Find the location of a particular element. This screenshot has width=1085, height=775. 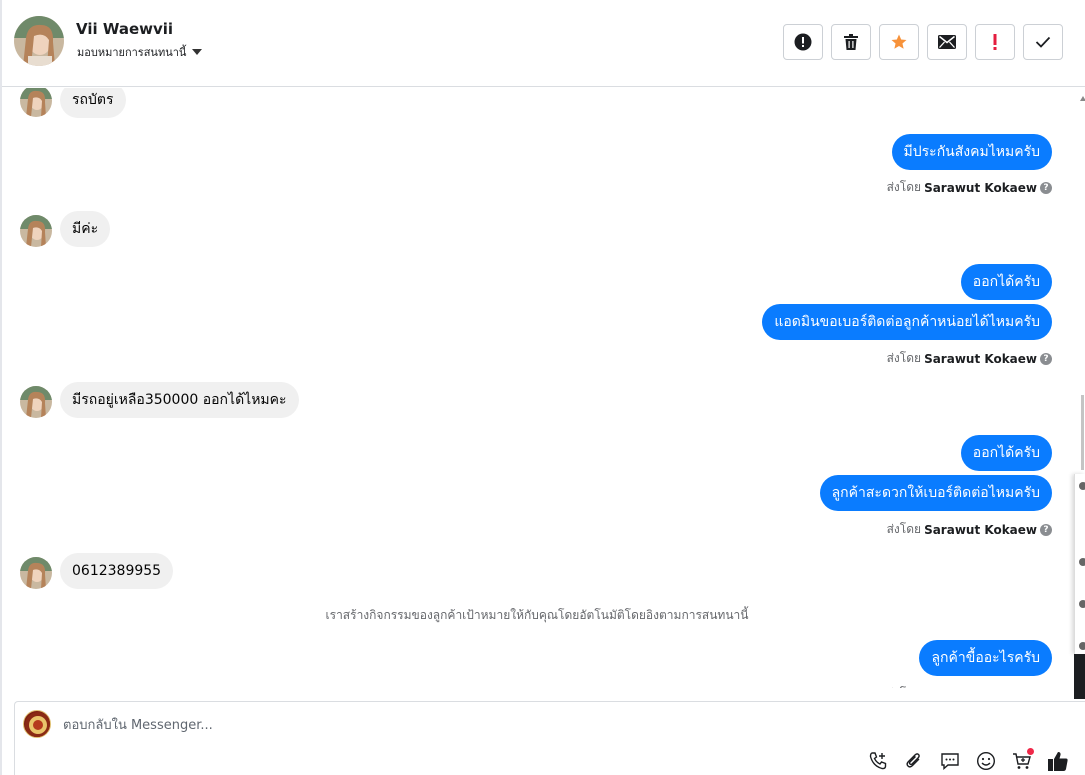

mark-done-button is located at coordinates (1043, 42).